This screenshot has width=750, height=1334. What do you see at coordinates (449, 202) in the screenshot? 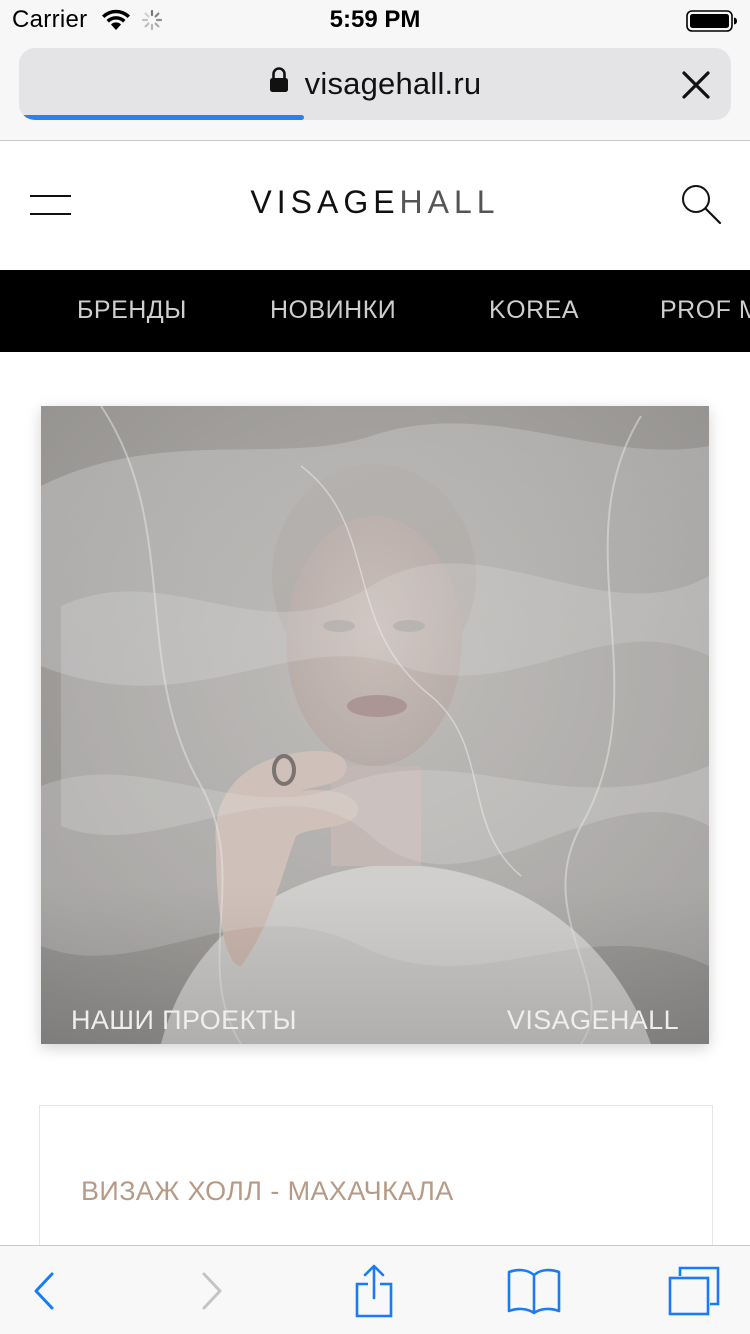
I see `logo-hall: HALL` at bounding box center [449, 202].